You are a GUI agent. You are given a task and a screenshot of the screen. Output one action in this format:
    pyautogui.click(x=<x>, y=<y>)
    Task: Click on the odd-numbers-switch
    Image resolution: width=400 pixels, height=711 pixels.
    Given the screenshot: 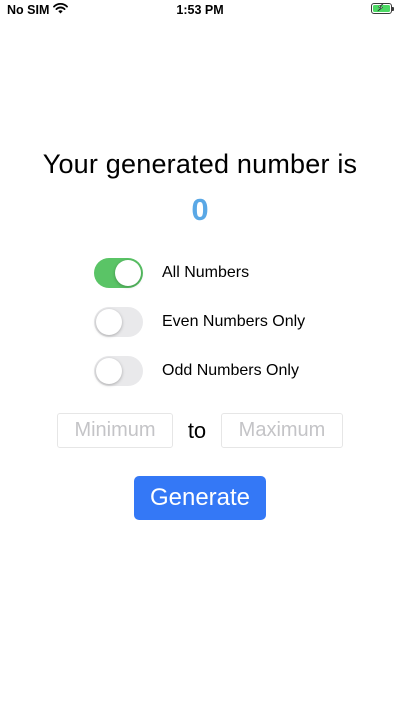 What is the action you would take?
    pyautogui.click(x=118, y=370)
    